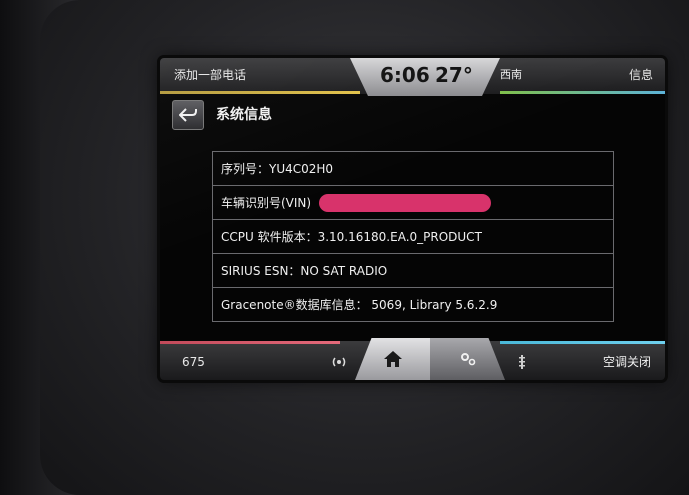 The width and height of the screenshot is (689, 495). Describe the element at coordinates (260, 92) in the screenshot. I see `status-bar-accent-left` at that location.